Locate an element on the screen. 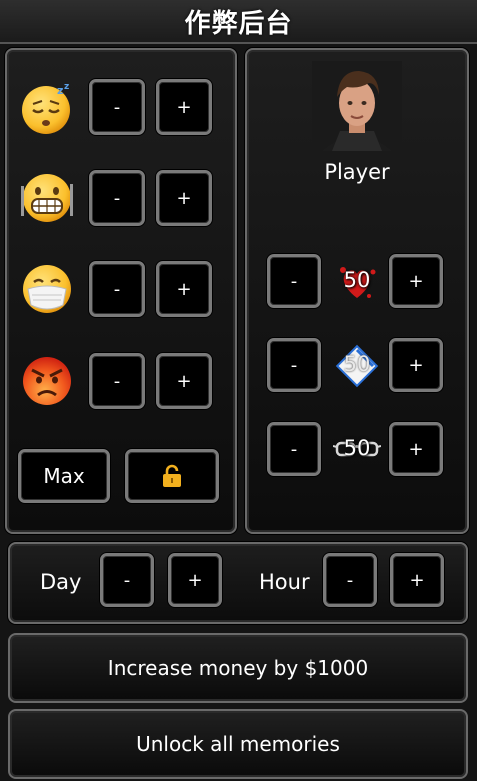  angry-face-icon is located at coordinates (47, 381).